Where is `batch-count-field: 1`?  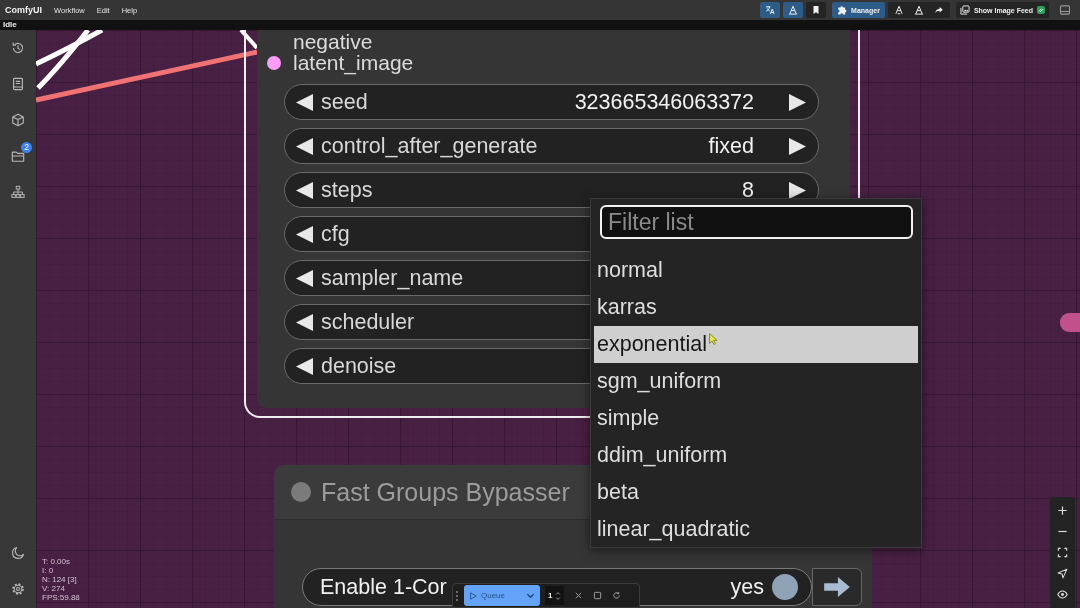 batch-count-field: 1 is located at coordinates (555, 595).